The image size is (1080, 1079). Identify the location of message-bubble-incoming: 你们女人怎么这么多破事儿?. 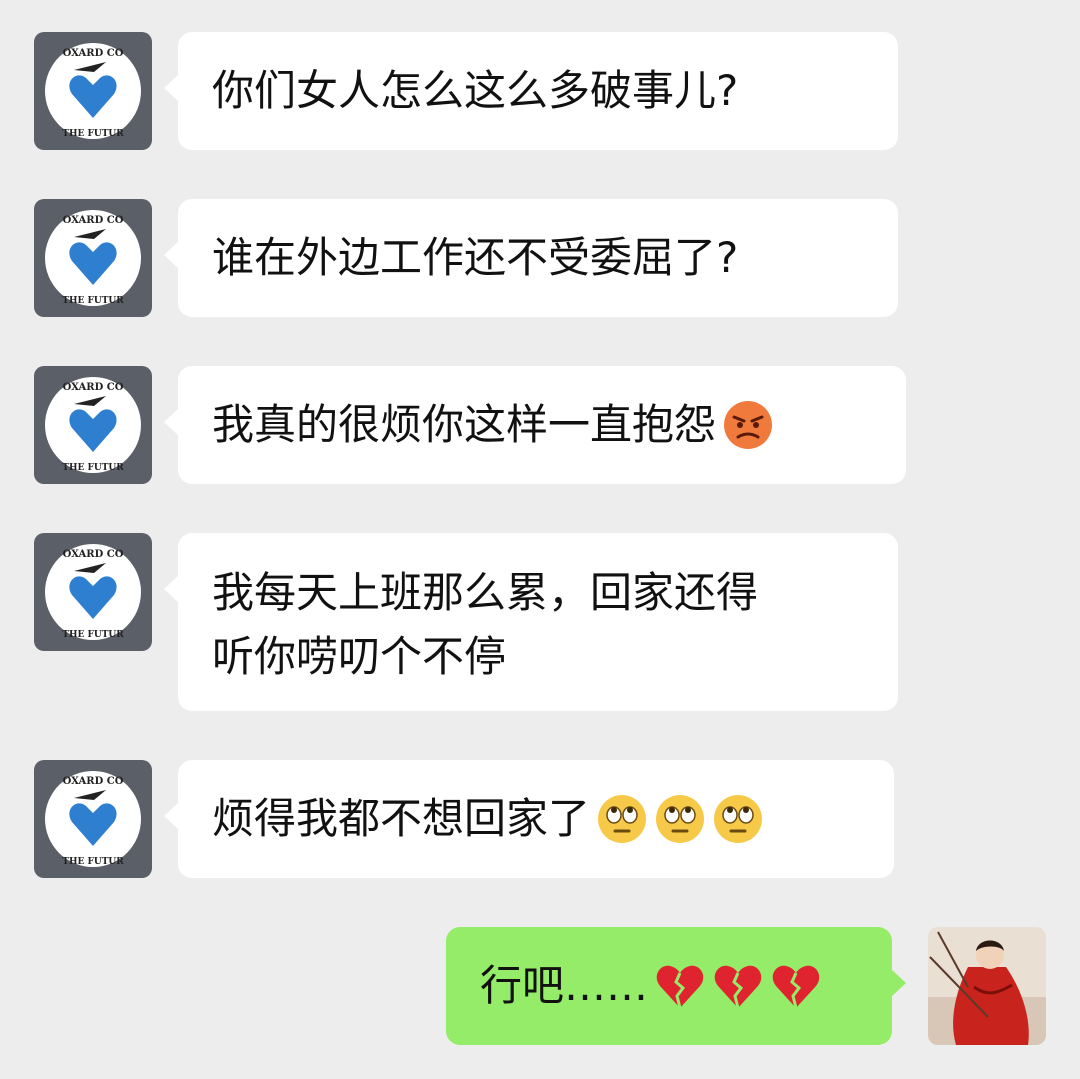
(531, 91).